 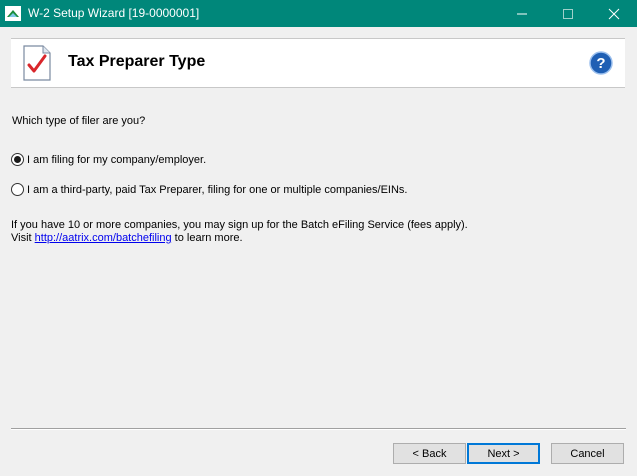 I want to click on maximize-button, so click(x=568, y=13).